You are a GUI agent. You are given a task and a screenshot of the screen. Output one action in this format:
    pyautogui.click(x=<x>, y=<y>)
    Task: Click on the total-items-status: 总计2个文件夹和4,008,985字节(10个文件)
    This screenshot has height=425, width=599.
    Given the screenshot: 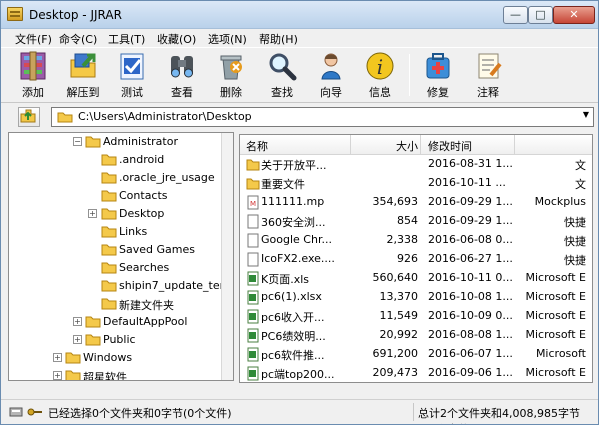 What is the action you would take?
    pyautogui.click(x=499, y=415)
    